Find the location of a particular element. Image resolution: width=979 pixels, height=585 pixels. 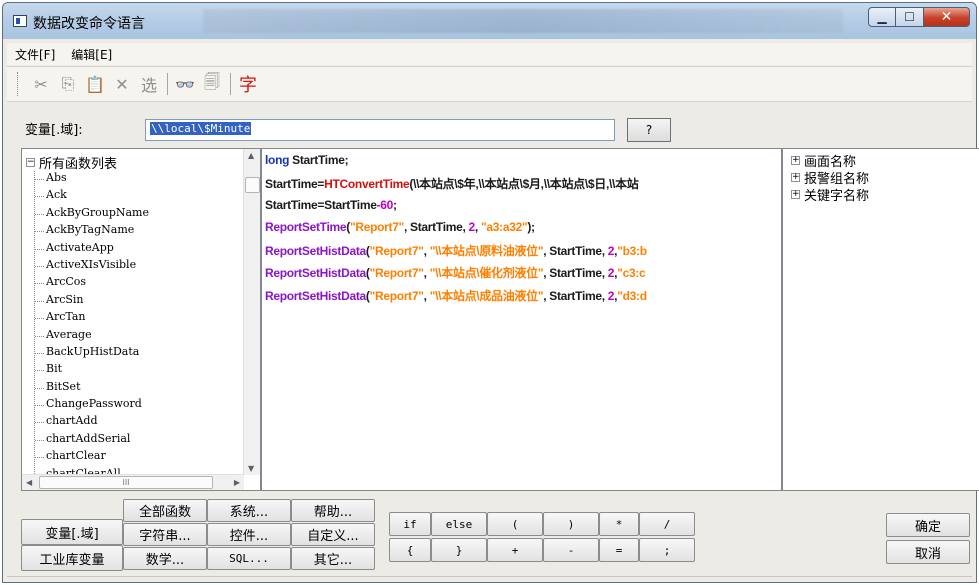

code-function: HTConvertTime is located at coordinates (367, 184).